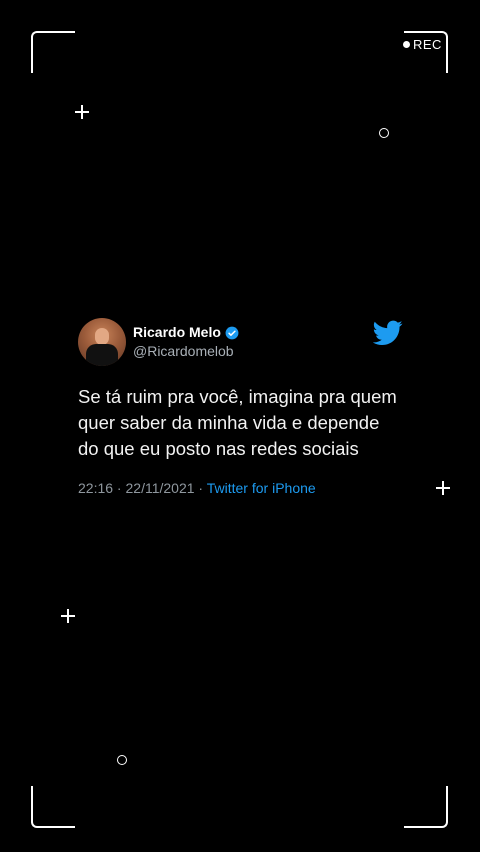 This screenshot has height=852, width=480. I want to click on tweet-header: Ricardo Melo @Ricardomelob, so click(243, 342).